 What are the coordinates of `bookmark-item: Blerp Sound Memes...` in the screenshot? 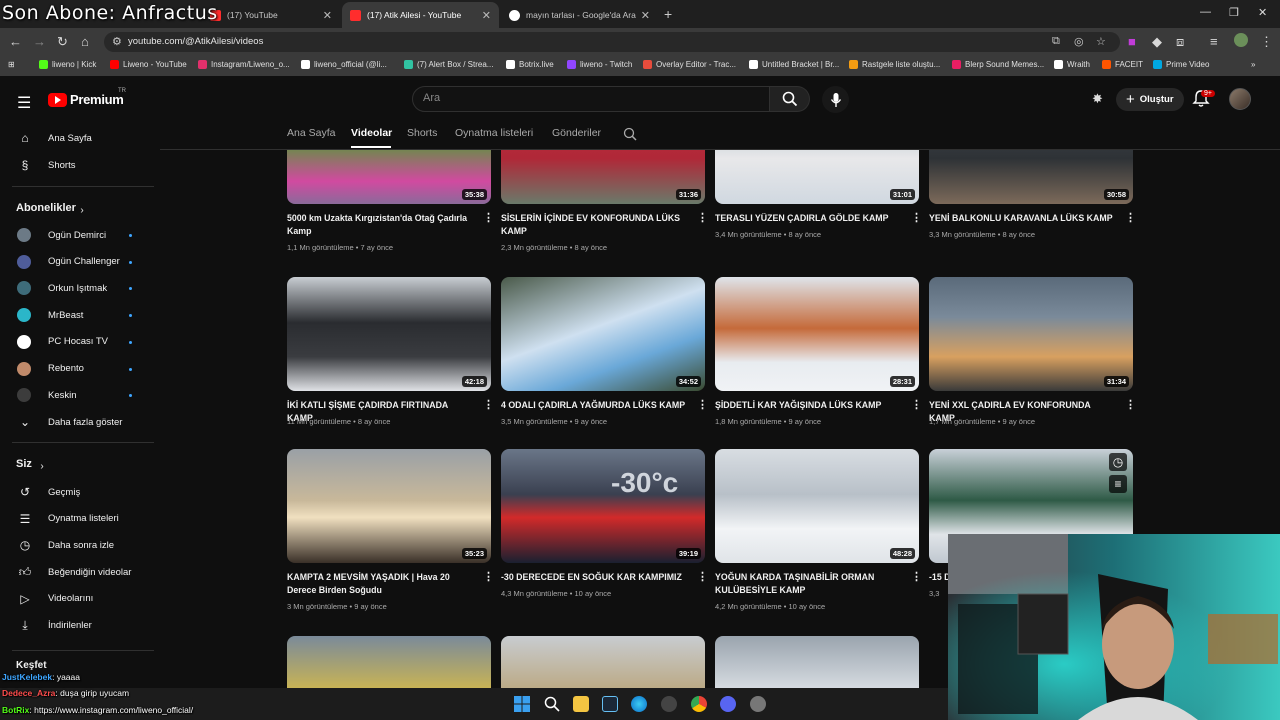 It's located at (998, 64).